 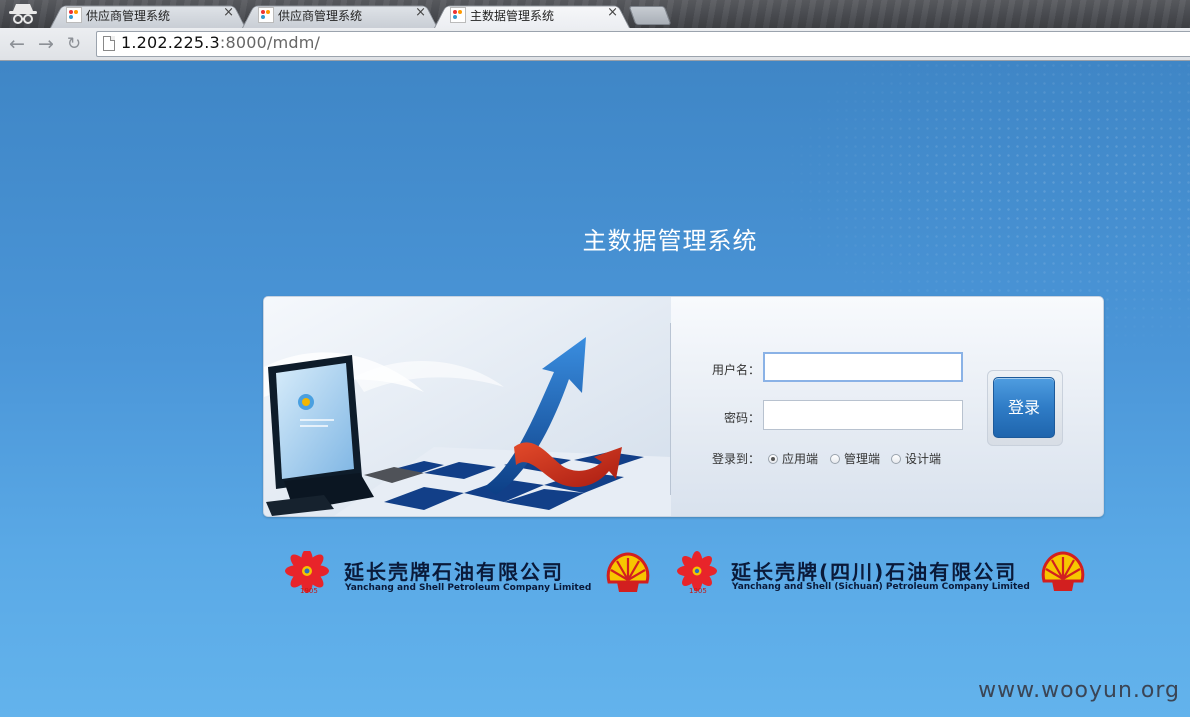 What do you see at coordinates (643, 44) in the screenshot?
I see `address-bar: 1.202.225.3:8000/mdm/` at bounding box center [643, 44].